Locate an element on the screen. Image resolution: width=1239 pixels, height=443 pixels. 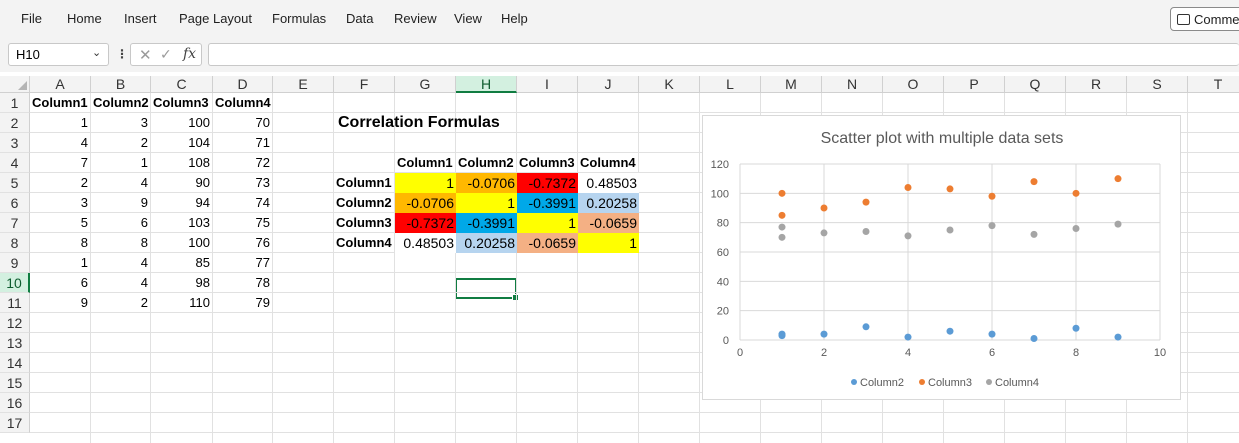
menu-page-layout: Page Layout is located at coordinates (215, 18).